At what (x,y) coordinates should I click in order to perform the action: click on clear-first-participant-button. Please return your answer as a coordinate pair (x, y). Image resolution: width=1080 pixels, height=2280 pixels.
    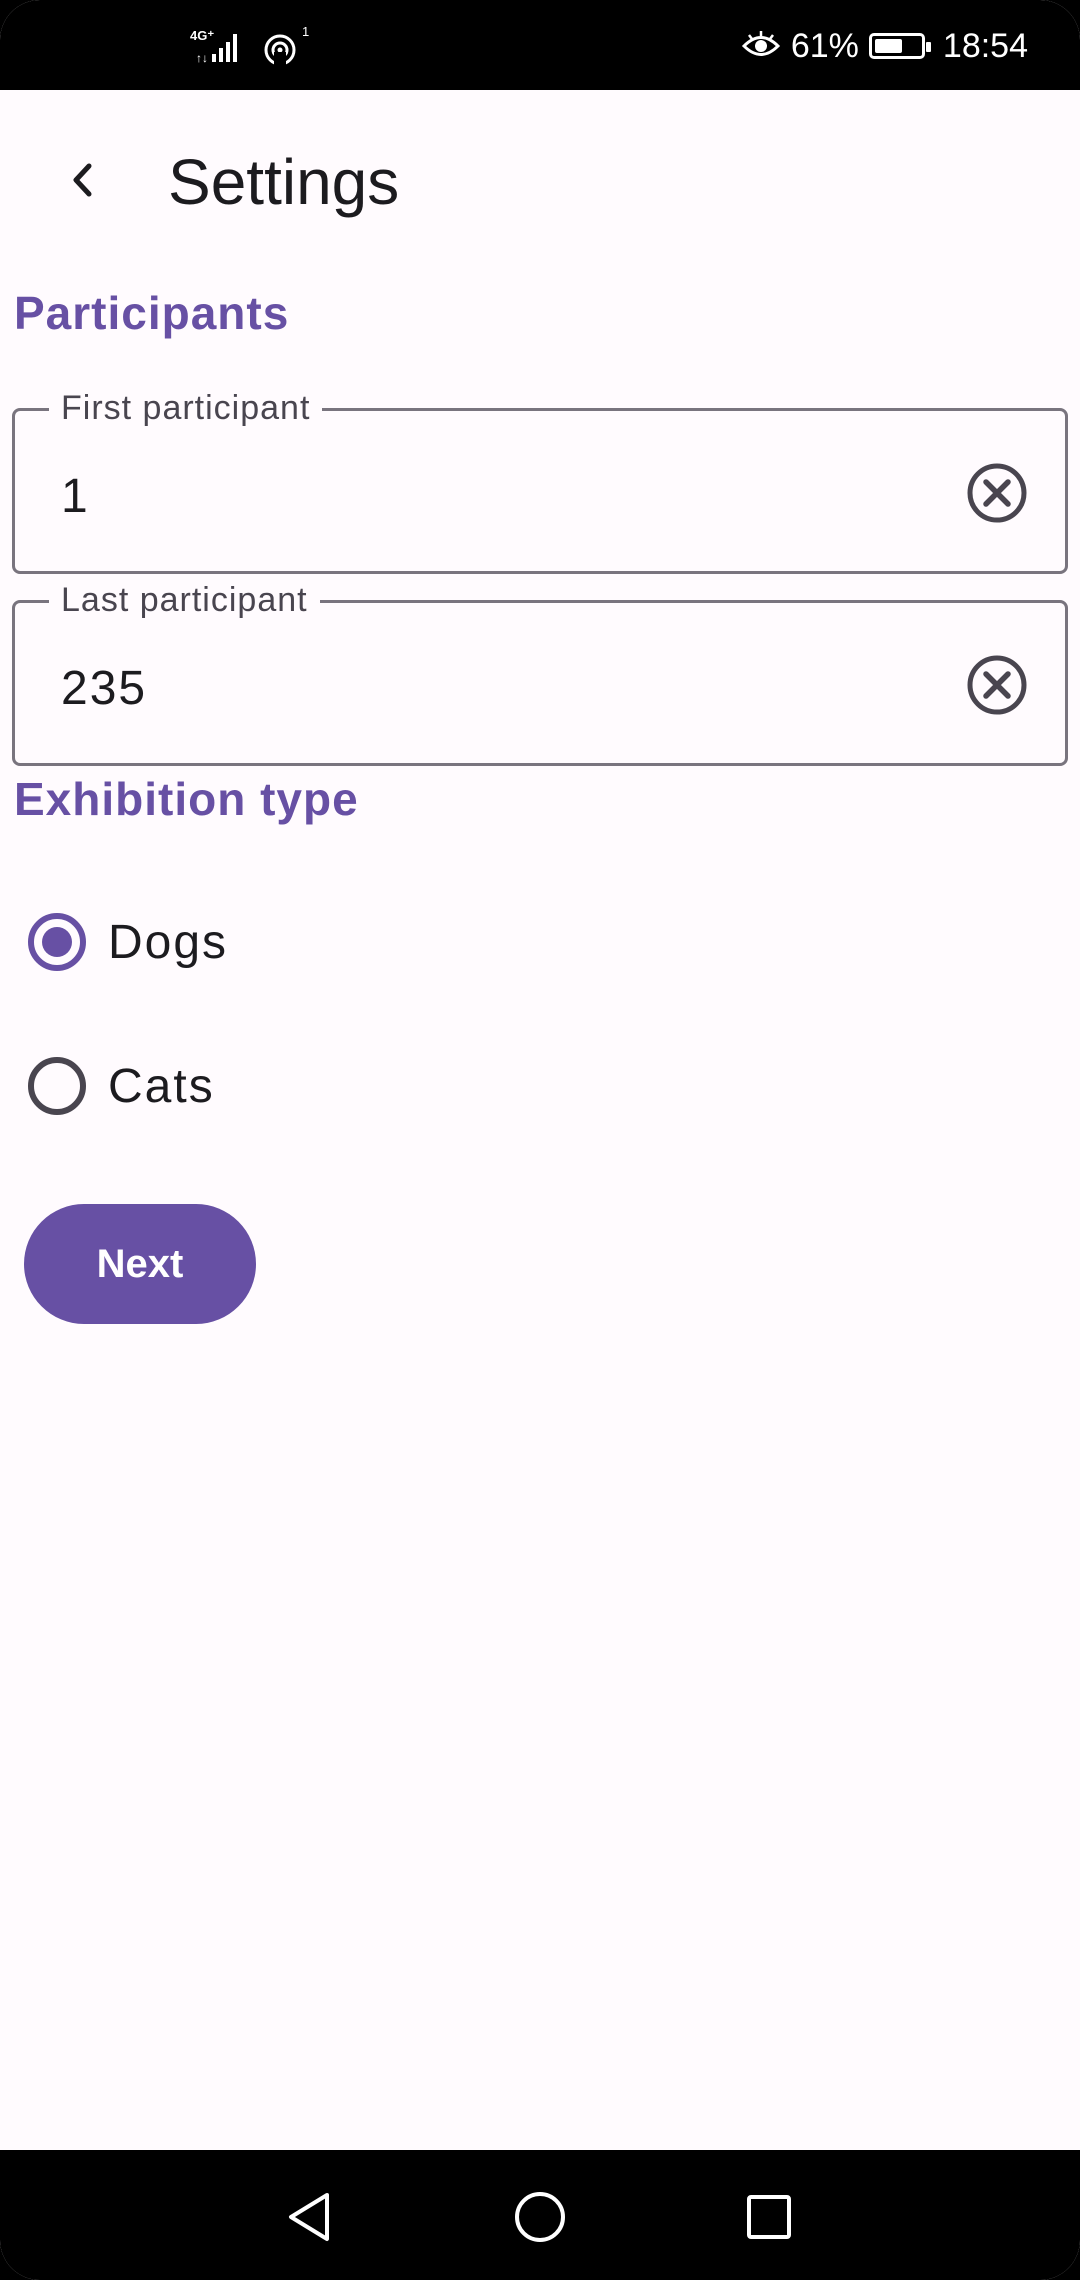
    Looking at the image, I should click on (997, 493).